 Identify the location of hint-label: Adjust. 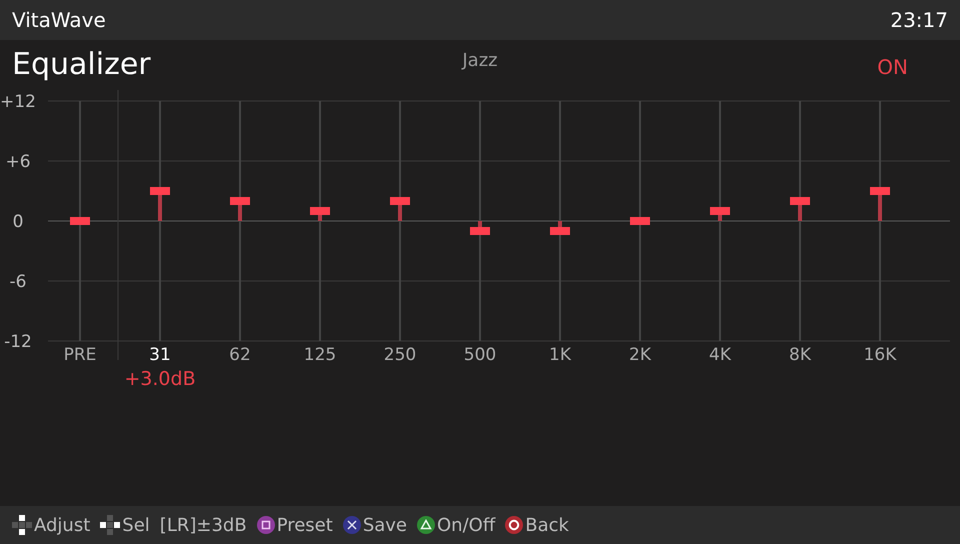
(62, 525).